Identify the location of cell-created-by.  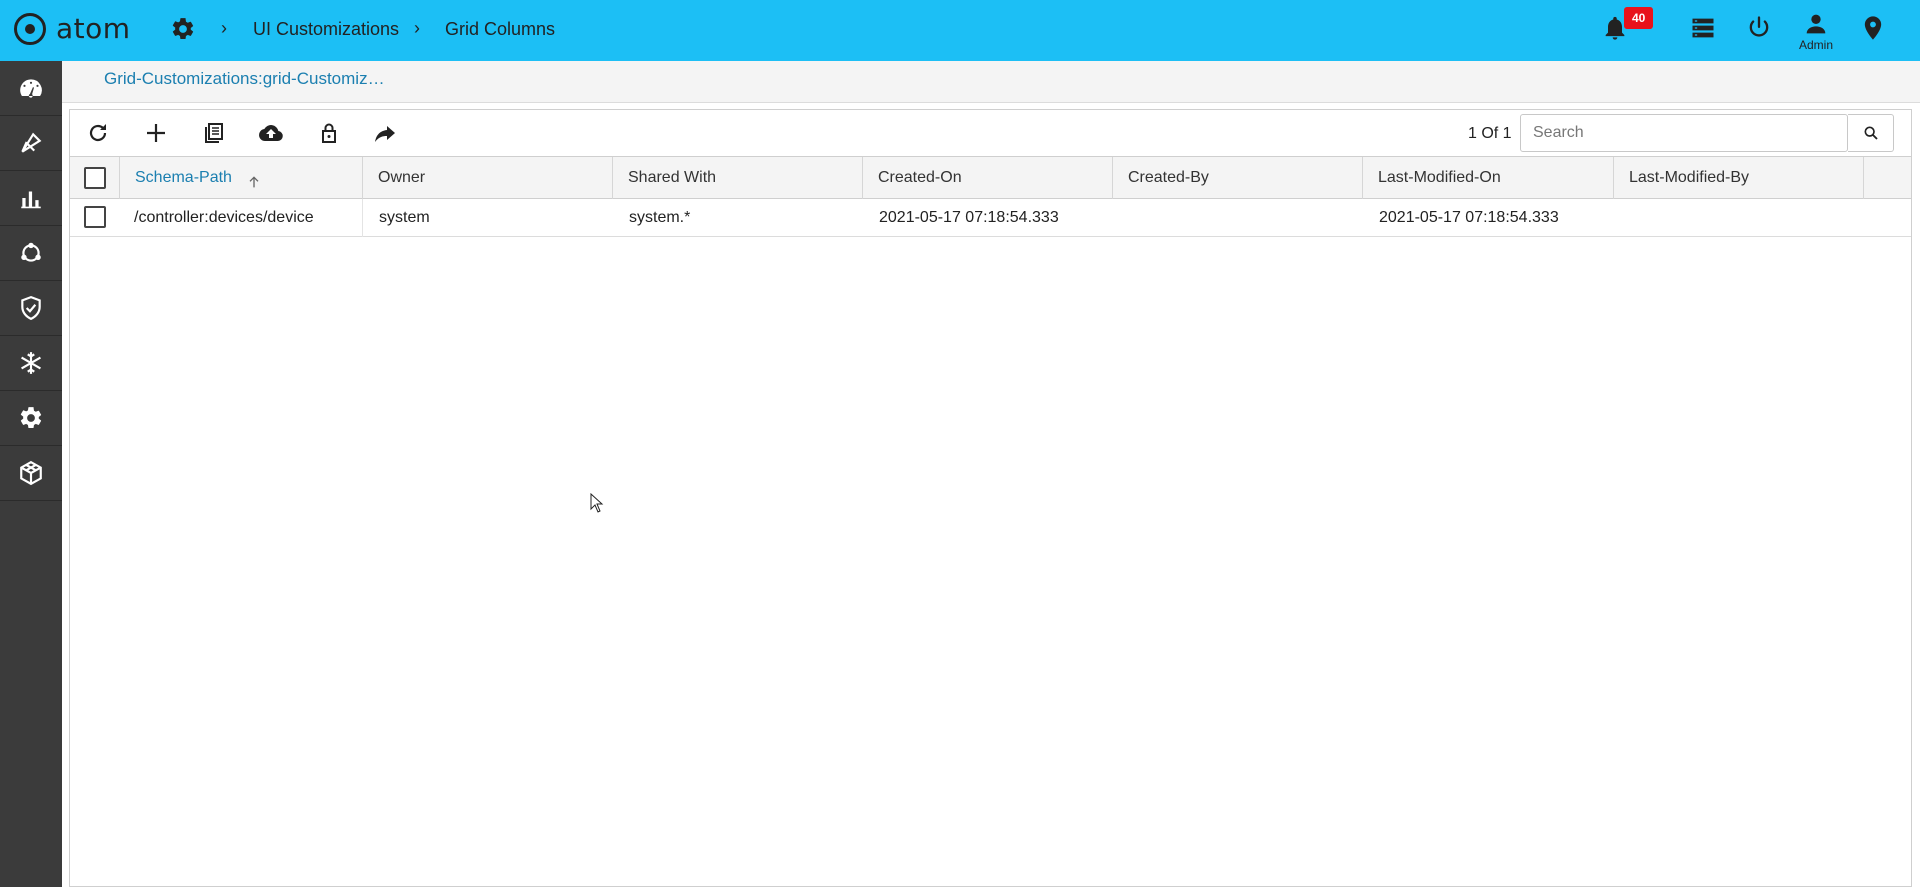
(1238, 218).